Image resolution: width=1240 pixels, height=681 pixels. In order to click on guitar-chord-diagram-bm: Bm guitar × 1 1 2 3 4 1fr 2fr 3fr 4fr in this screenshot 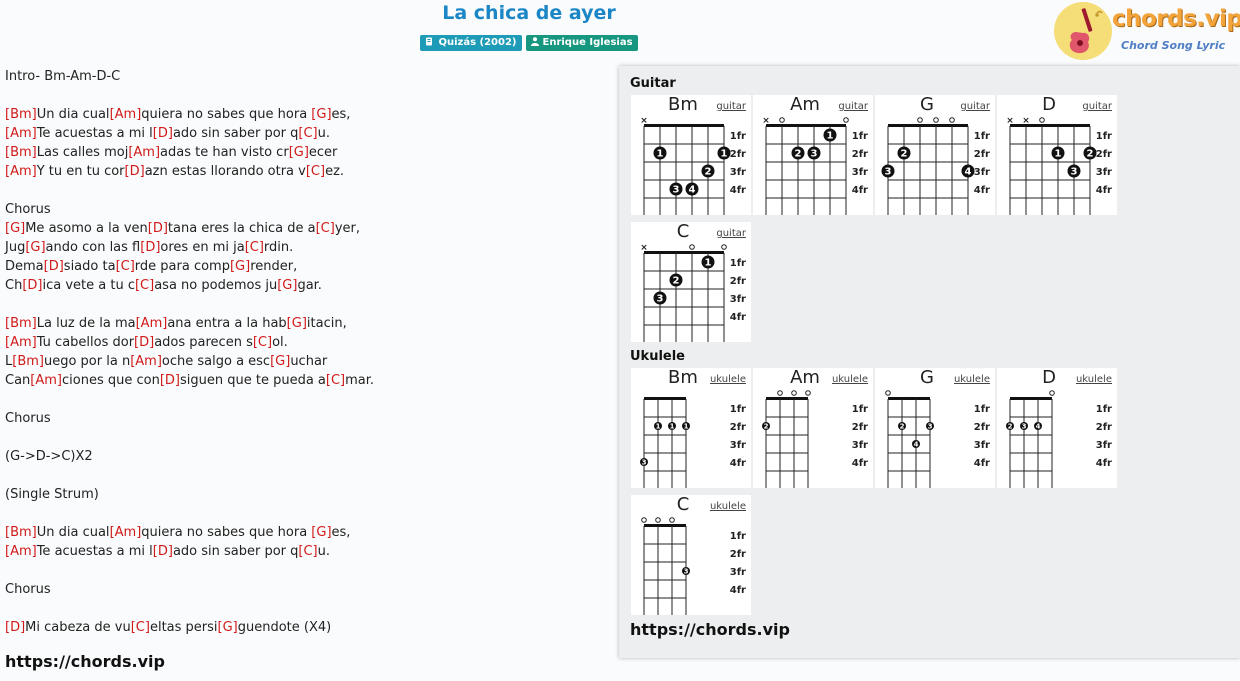, I will do `click(691, 154)`.